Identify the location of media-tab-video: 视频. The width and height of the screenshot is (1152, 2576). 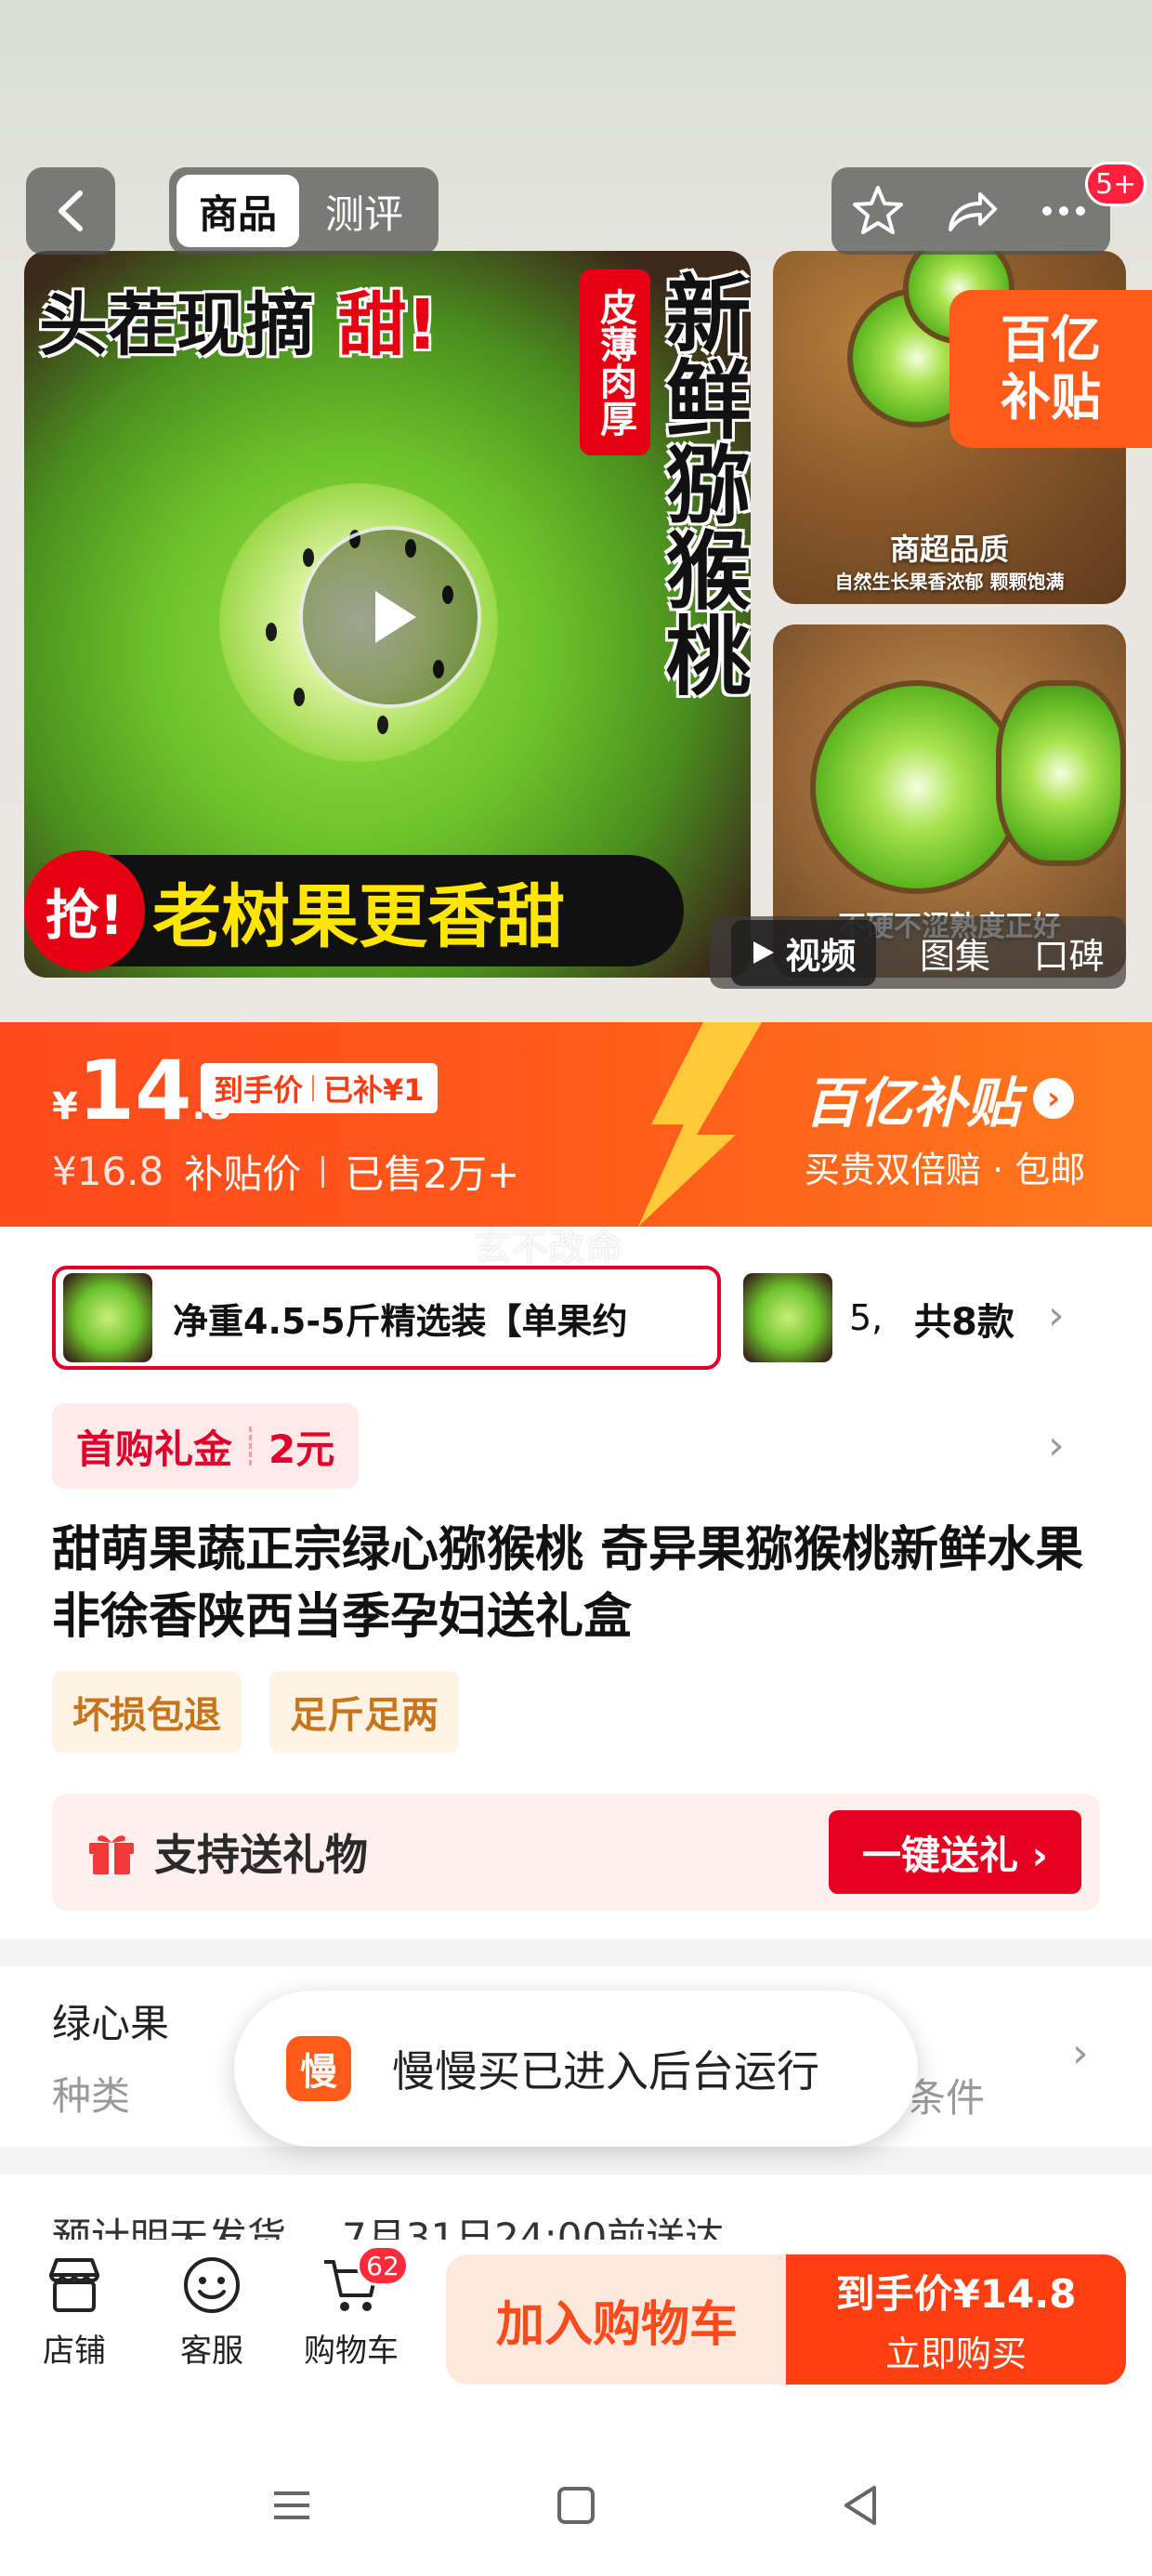
(804, 952).